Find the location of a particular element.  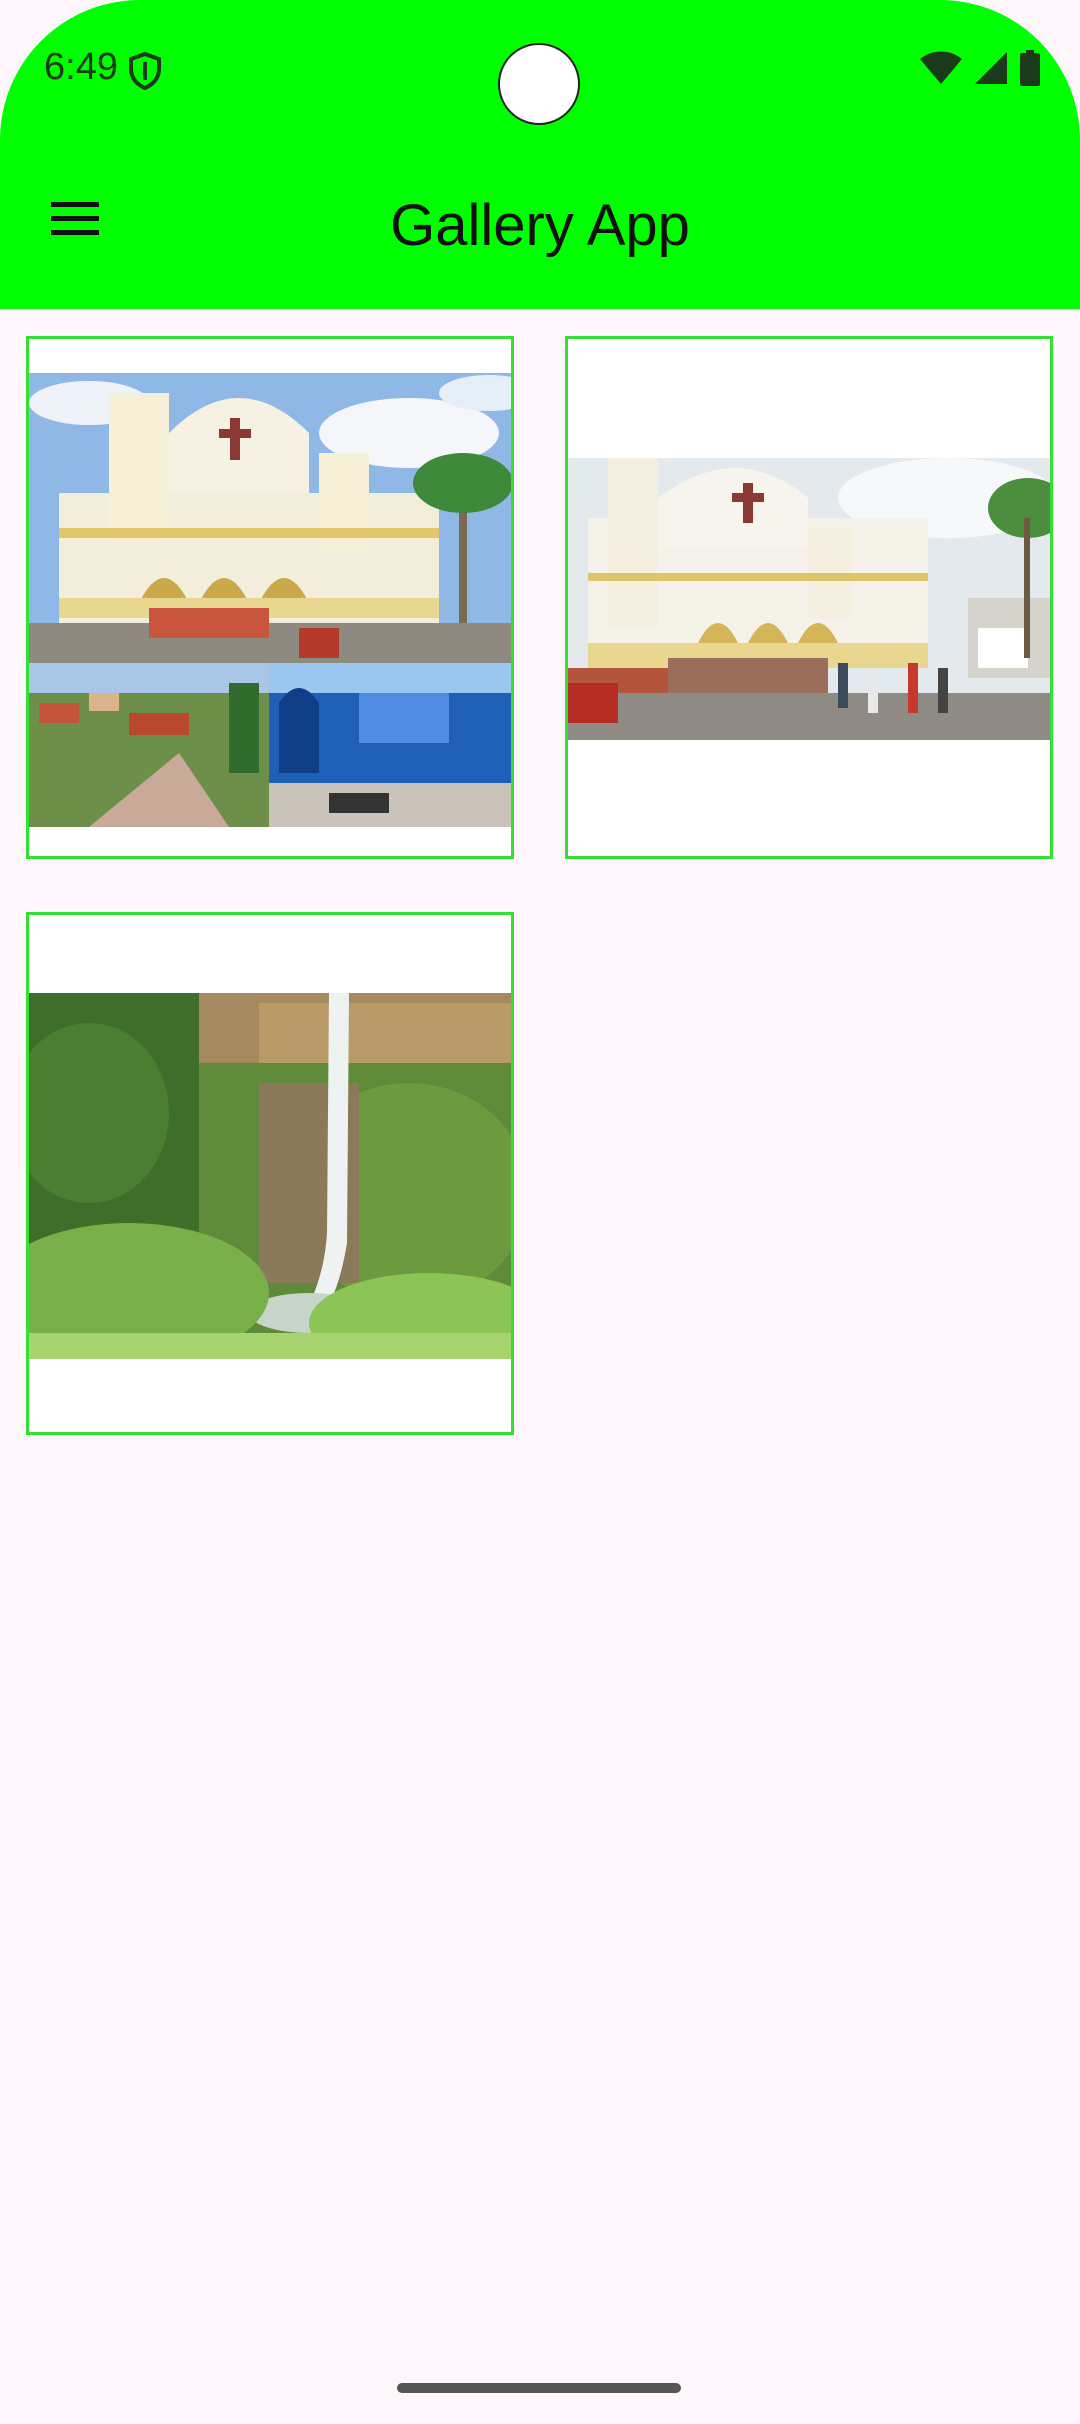

app-bar: 6:49 Gallery App is located at coordinates (540, 154).